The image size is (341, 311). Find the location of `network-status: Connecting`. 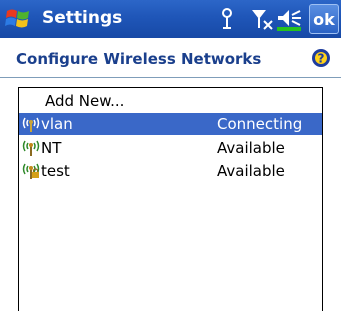

network-status: Connecting is located at coordinates (260, 124).